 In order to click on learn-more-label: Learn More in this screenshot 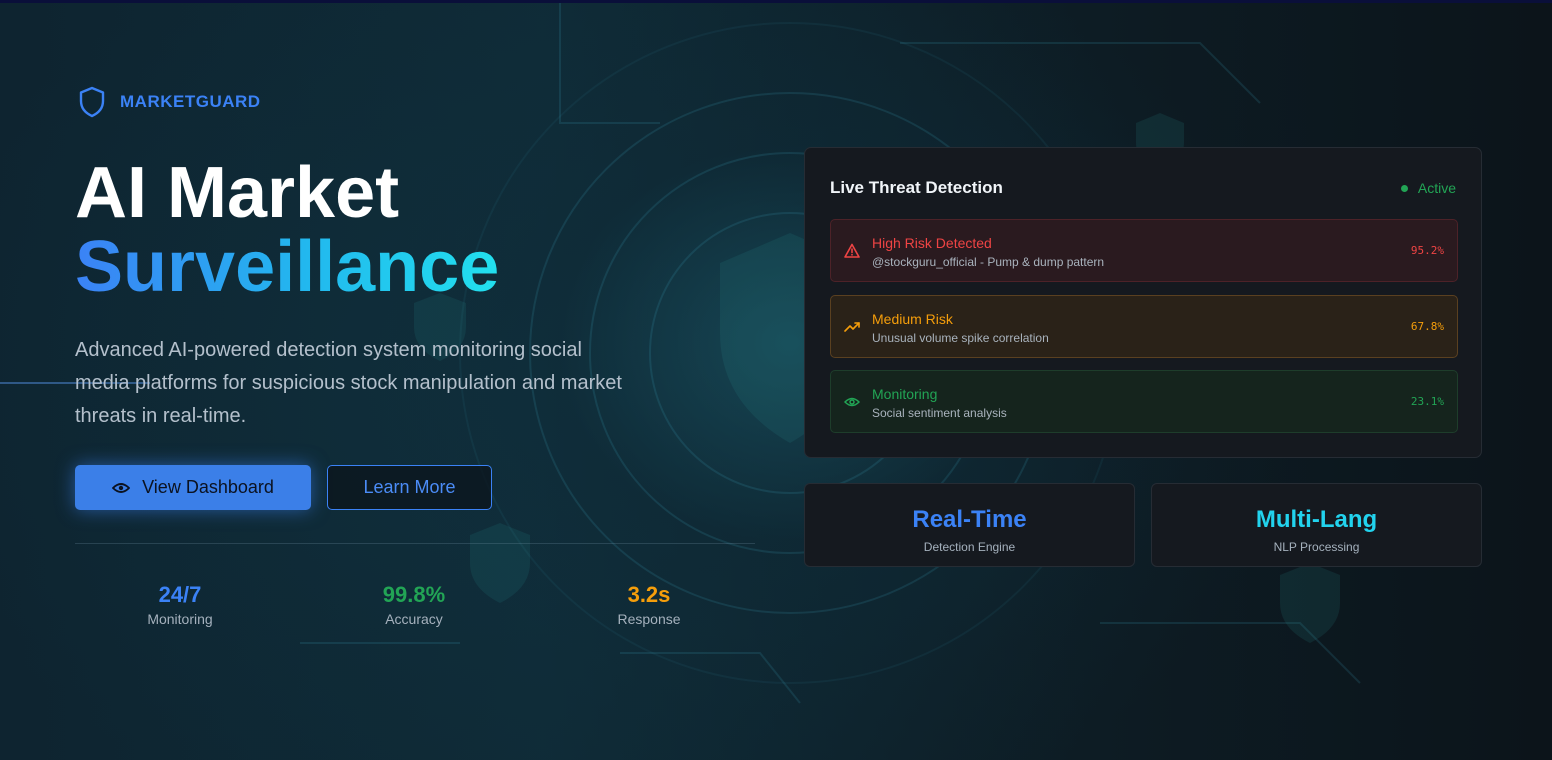, I will do `click(409, 487)`.